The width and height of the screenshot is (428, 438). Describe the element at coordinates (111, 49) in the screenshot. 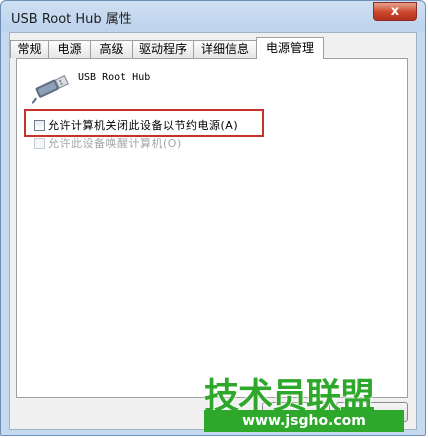

I see `tab-advanced: 高级` at that location.